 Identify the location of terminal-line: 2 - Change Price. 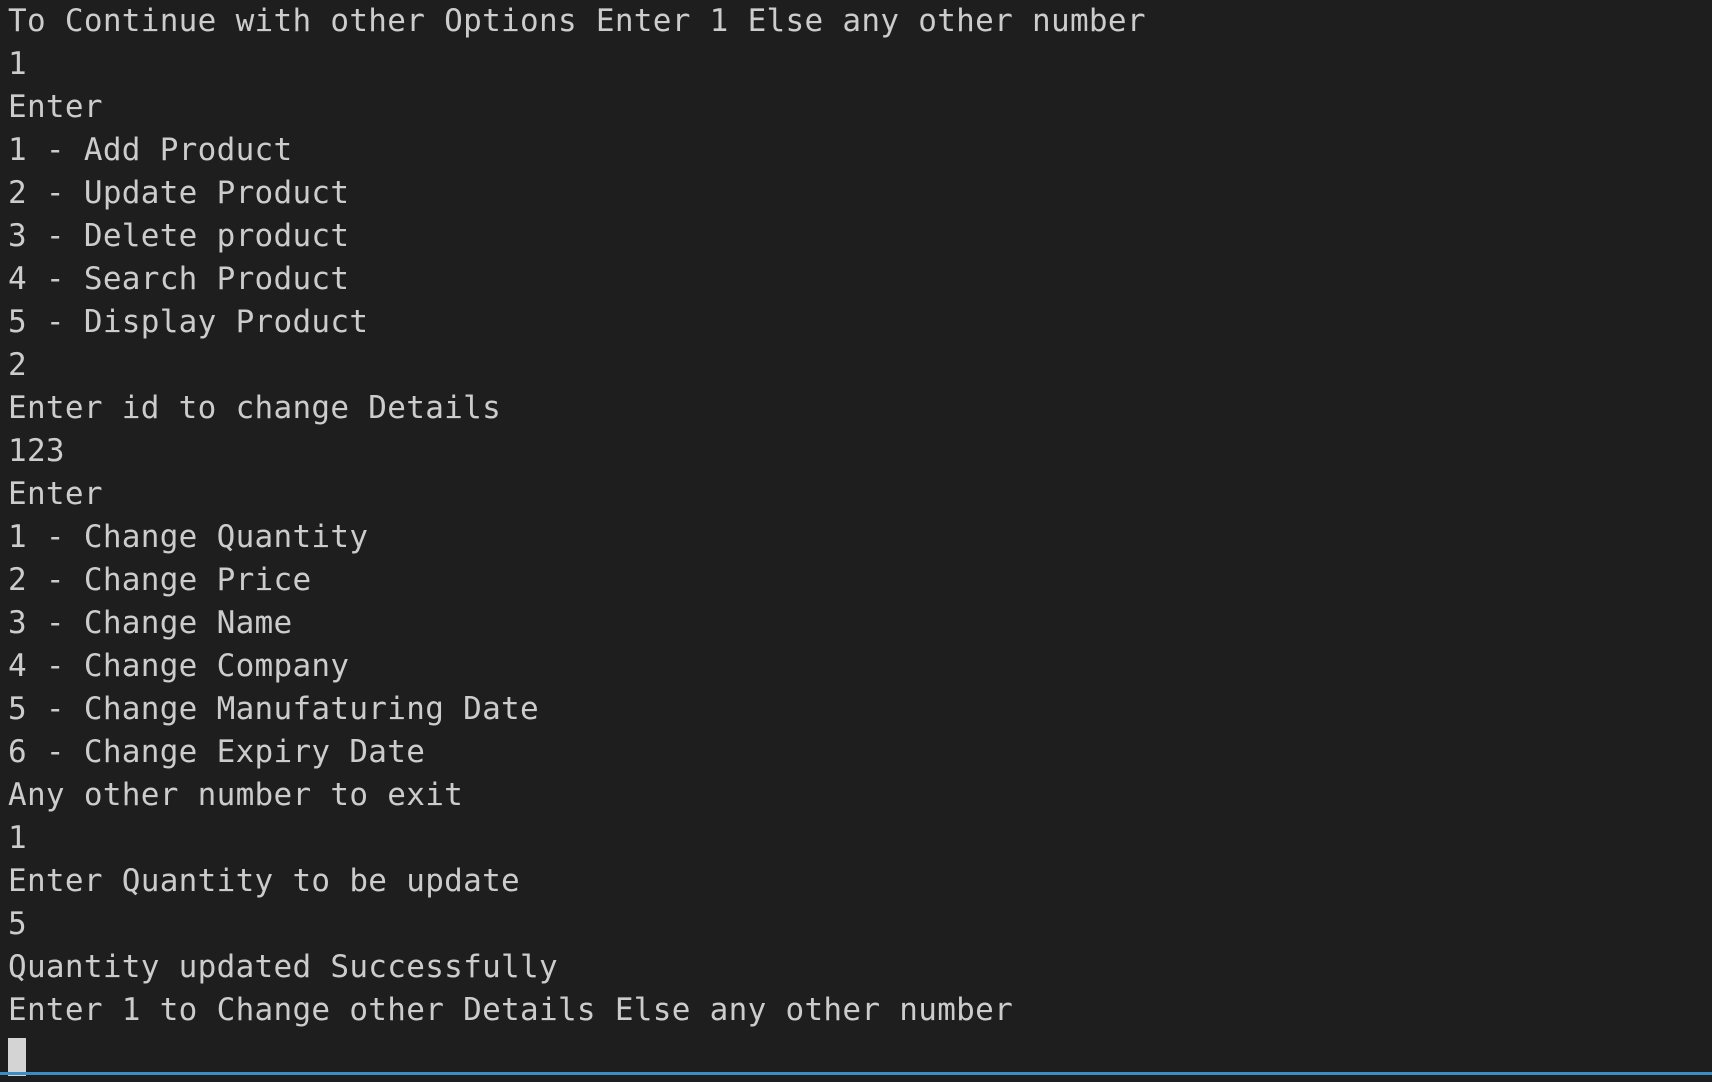
(160, 580).